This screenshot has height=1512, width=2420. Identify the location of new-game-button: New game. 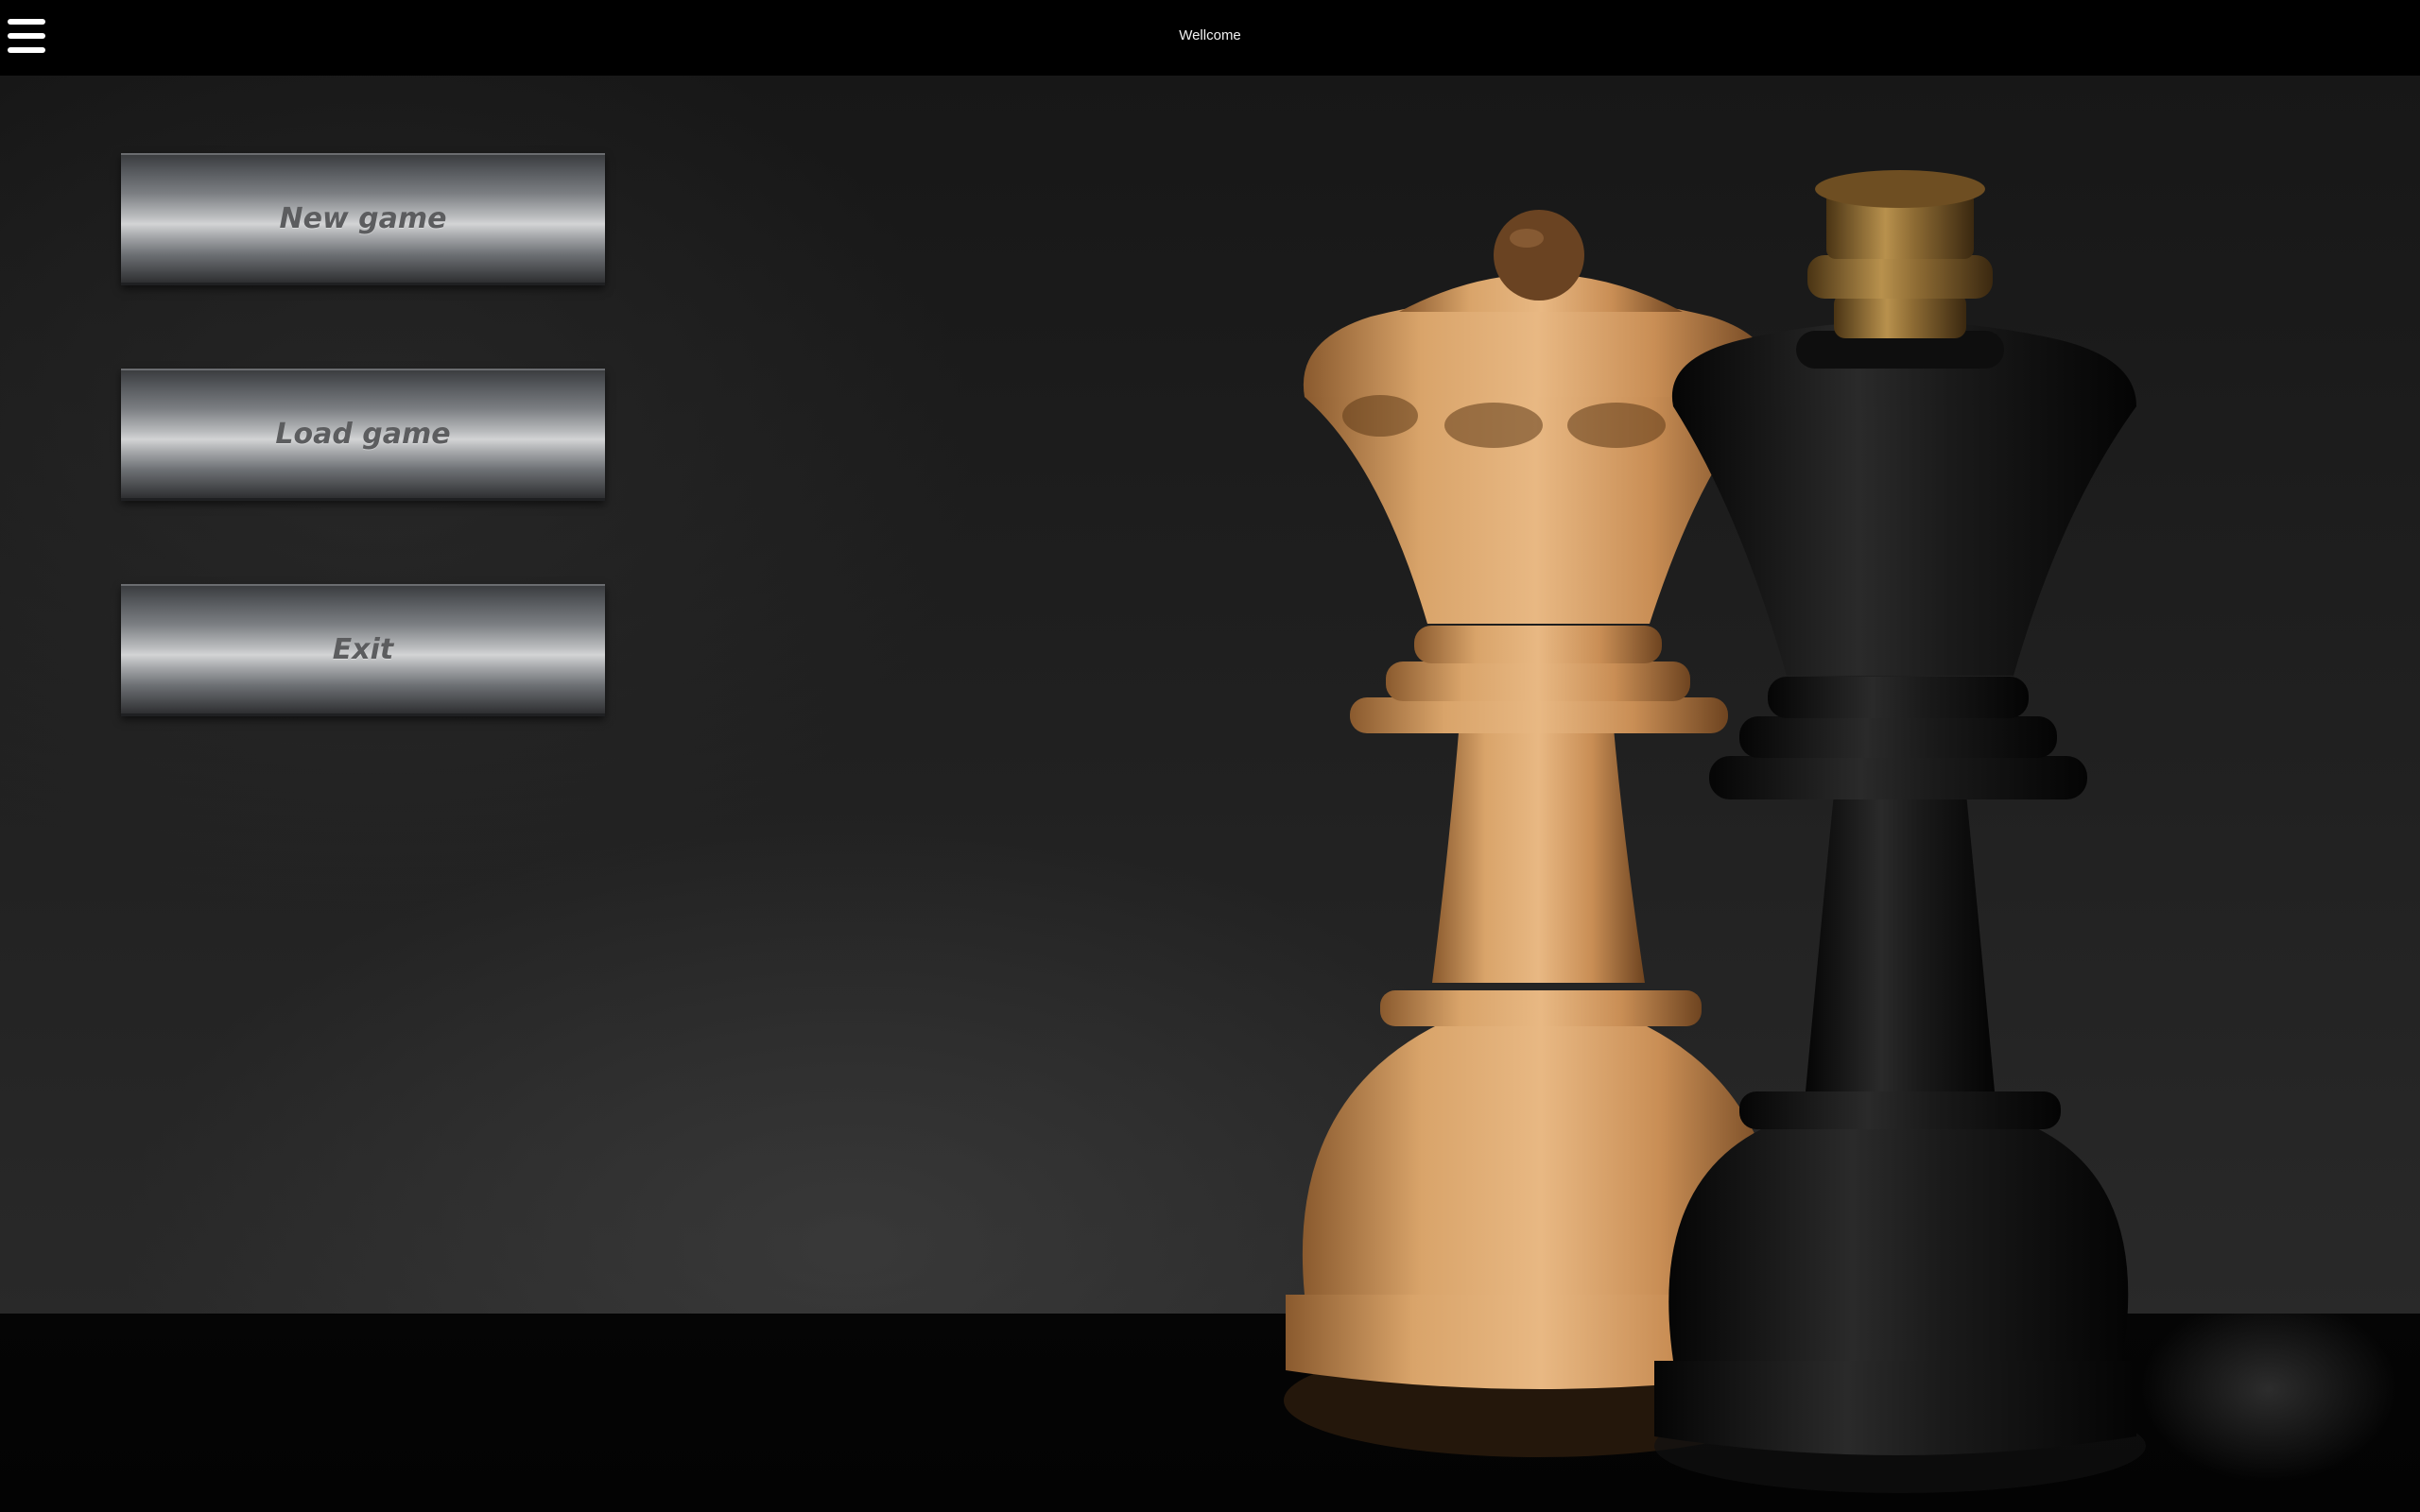
(363, 219).